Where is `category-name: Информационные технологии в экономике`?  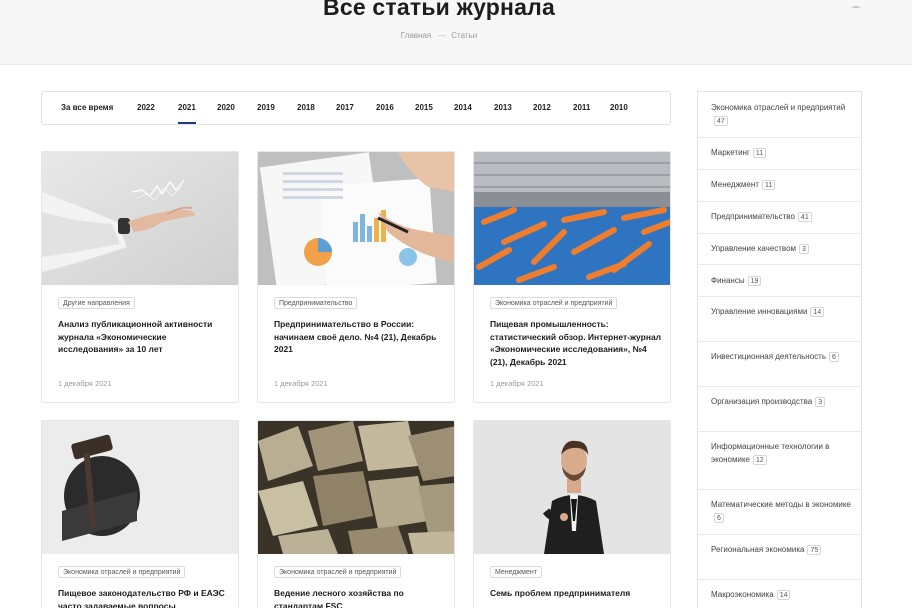 category-name: Информационные технологии в экономике is located at coordinates (770, 453).